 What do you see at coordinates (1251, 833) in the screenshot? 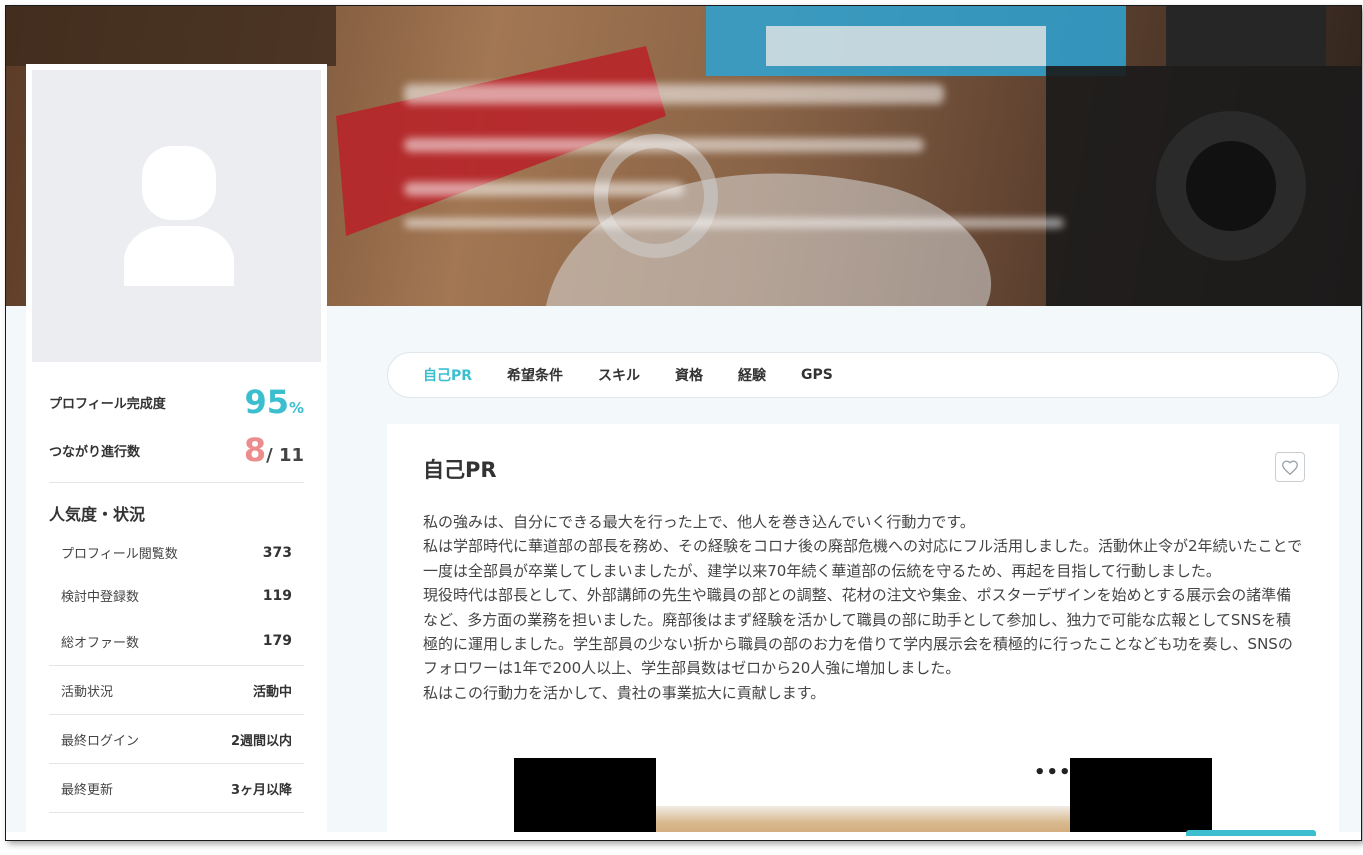
I see `action-button-edge` at bounding box center [1251, 833].